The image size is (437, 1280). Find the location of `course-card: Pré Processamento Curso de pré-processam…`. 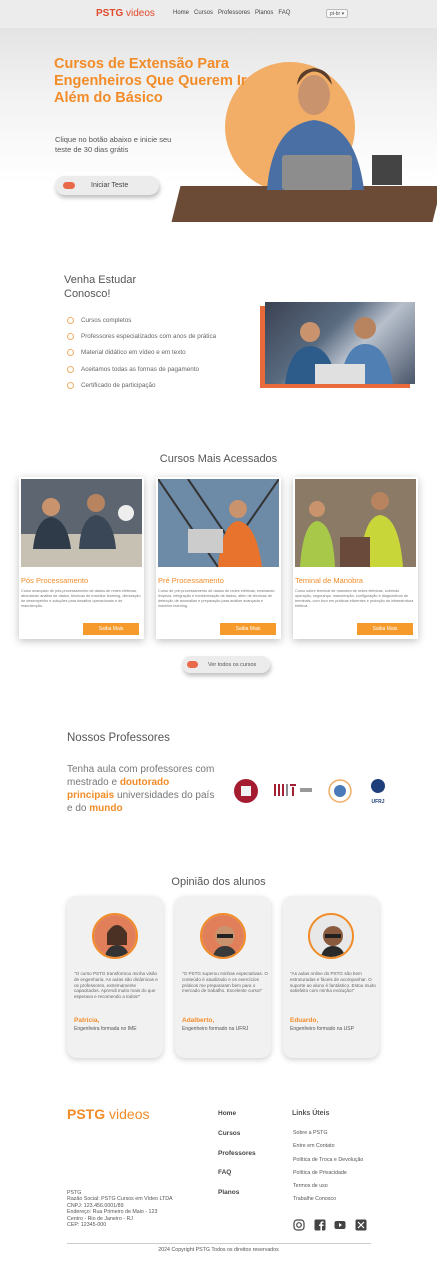

course-card: Pré Processamento Curso de pré-processam… is located at coordinates (218, 558).